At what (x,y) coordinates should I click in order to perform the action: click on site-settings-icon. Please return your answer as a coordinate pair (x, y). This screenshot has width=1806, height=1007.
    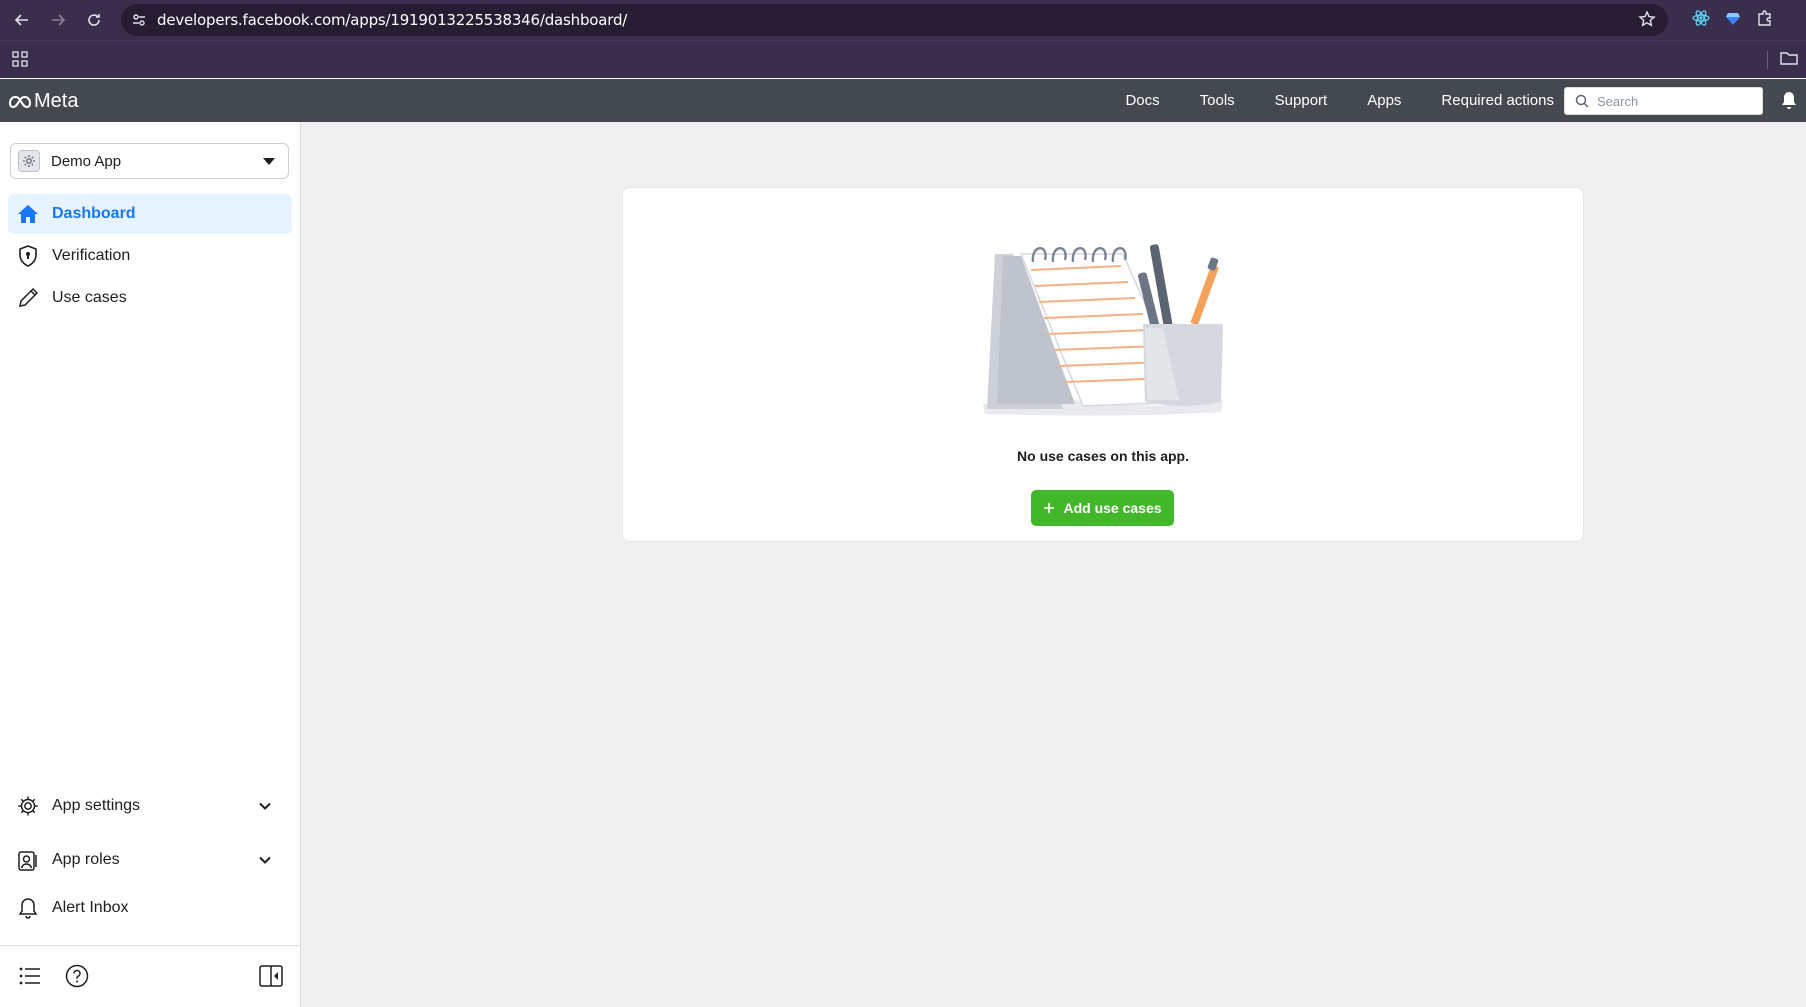
    Looking at the image, I should click on (139, 20).